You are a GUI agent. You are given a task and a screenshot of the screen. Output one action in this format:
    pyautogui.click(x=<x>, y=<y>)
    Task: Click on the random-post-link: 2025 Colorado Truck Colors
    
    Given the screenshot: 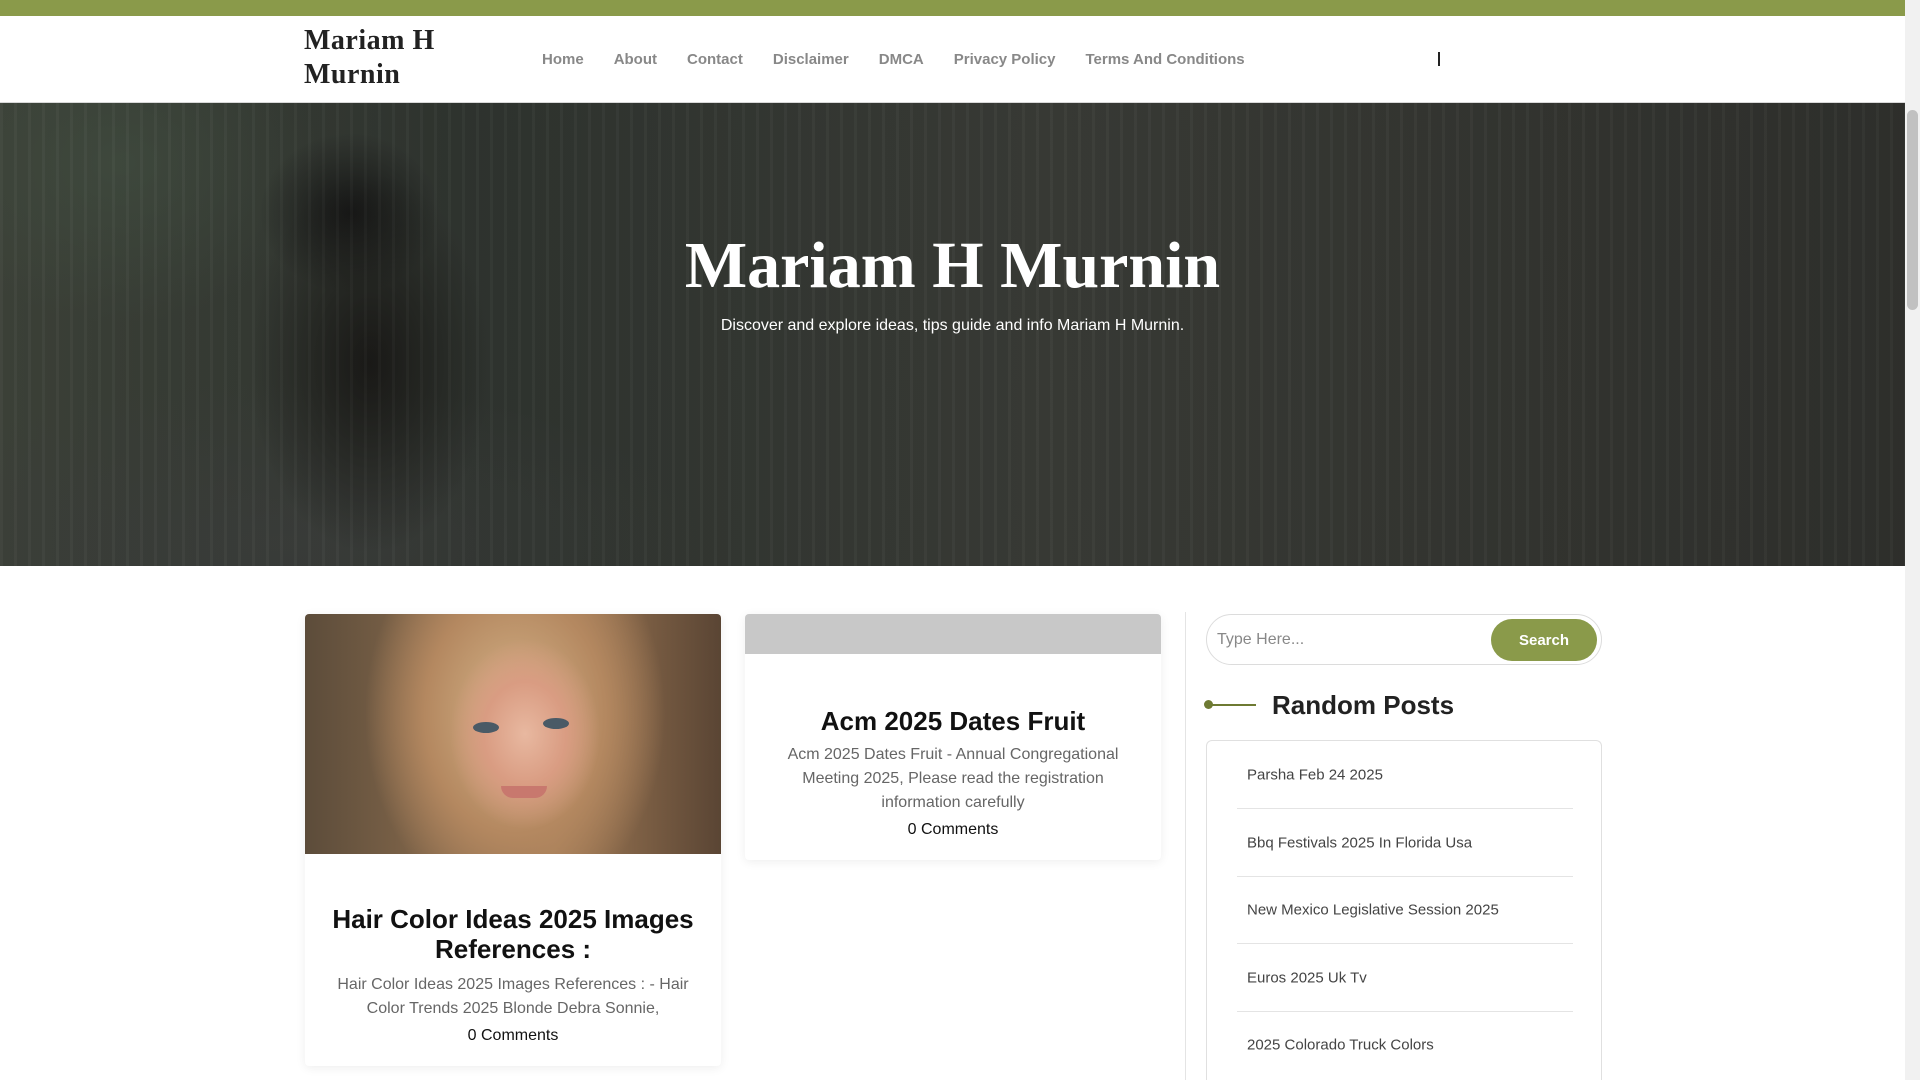 What is the action you would take?
    pyautogui.click(x=1340, y=1045)
    